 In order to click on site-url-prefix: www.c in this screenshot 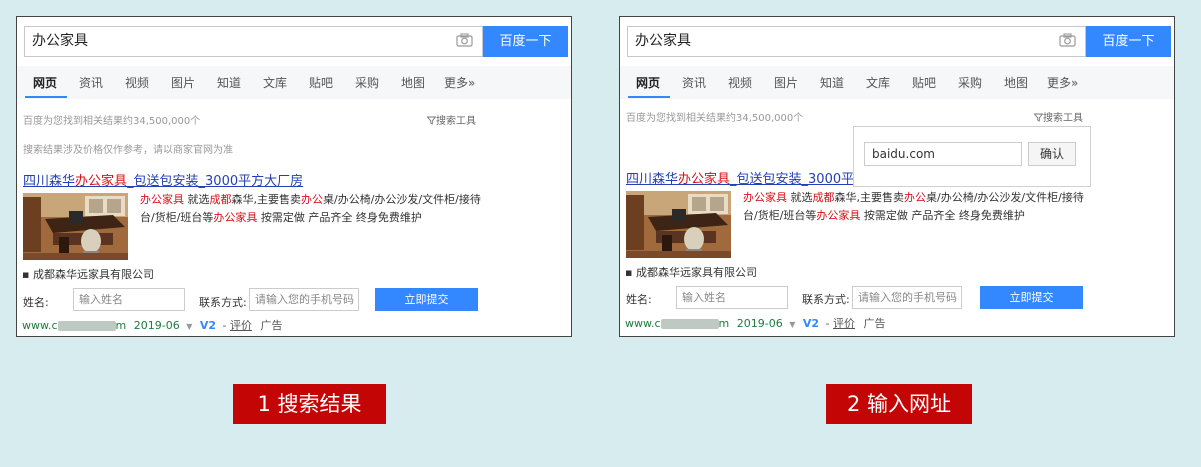, I will do `click(643, 323)`.